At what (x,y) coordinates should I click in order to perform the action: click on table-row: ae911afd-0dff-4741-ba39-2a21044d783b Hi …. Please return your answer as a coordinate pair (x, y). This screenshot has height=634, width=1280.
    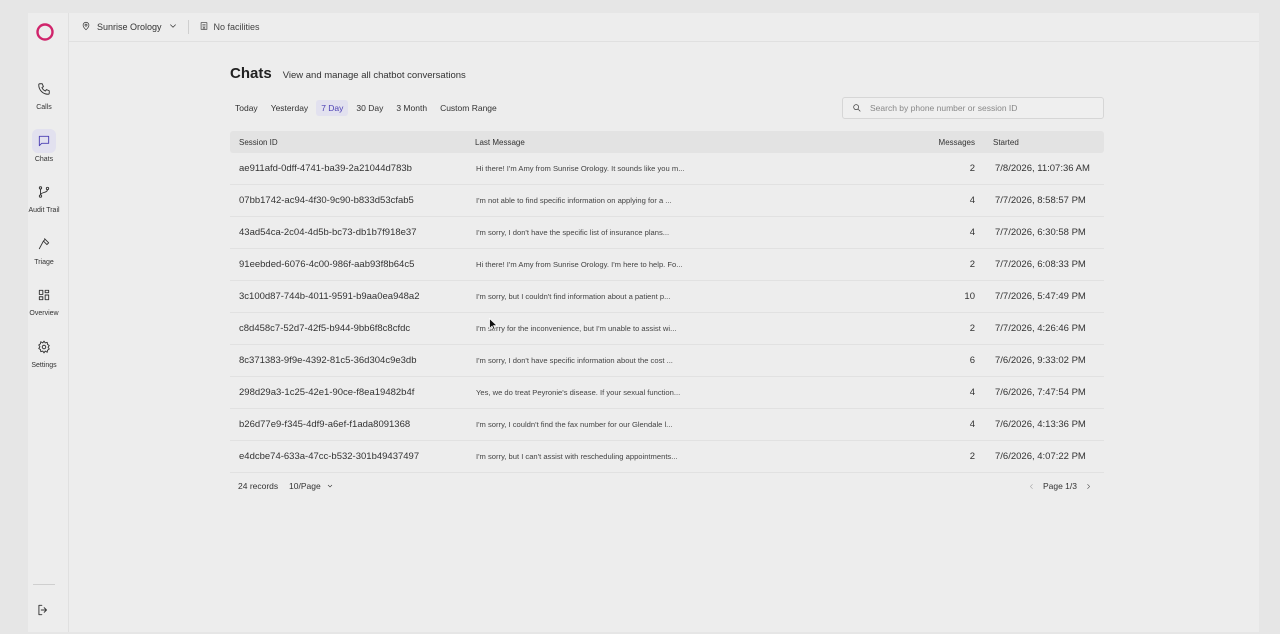
    Looking at the image, I should click on (667, 169).